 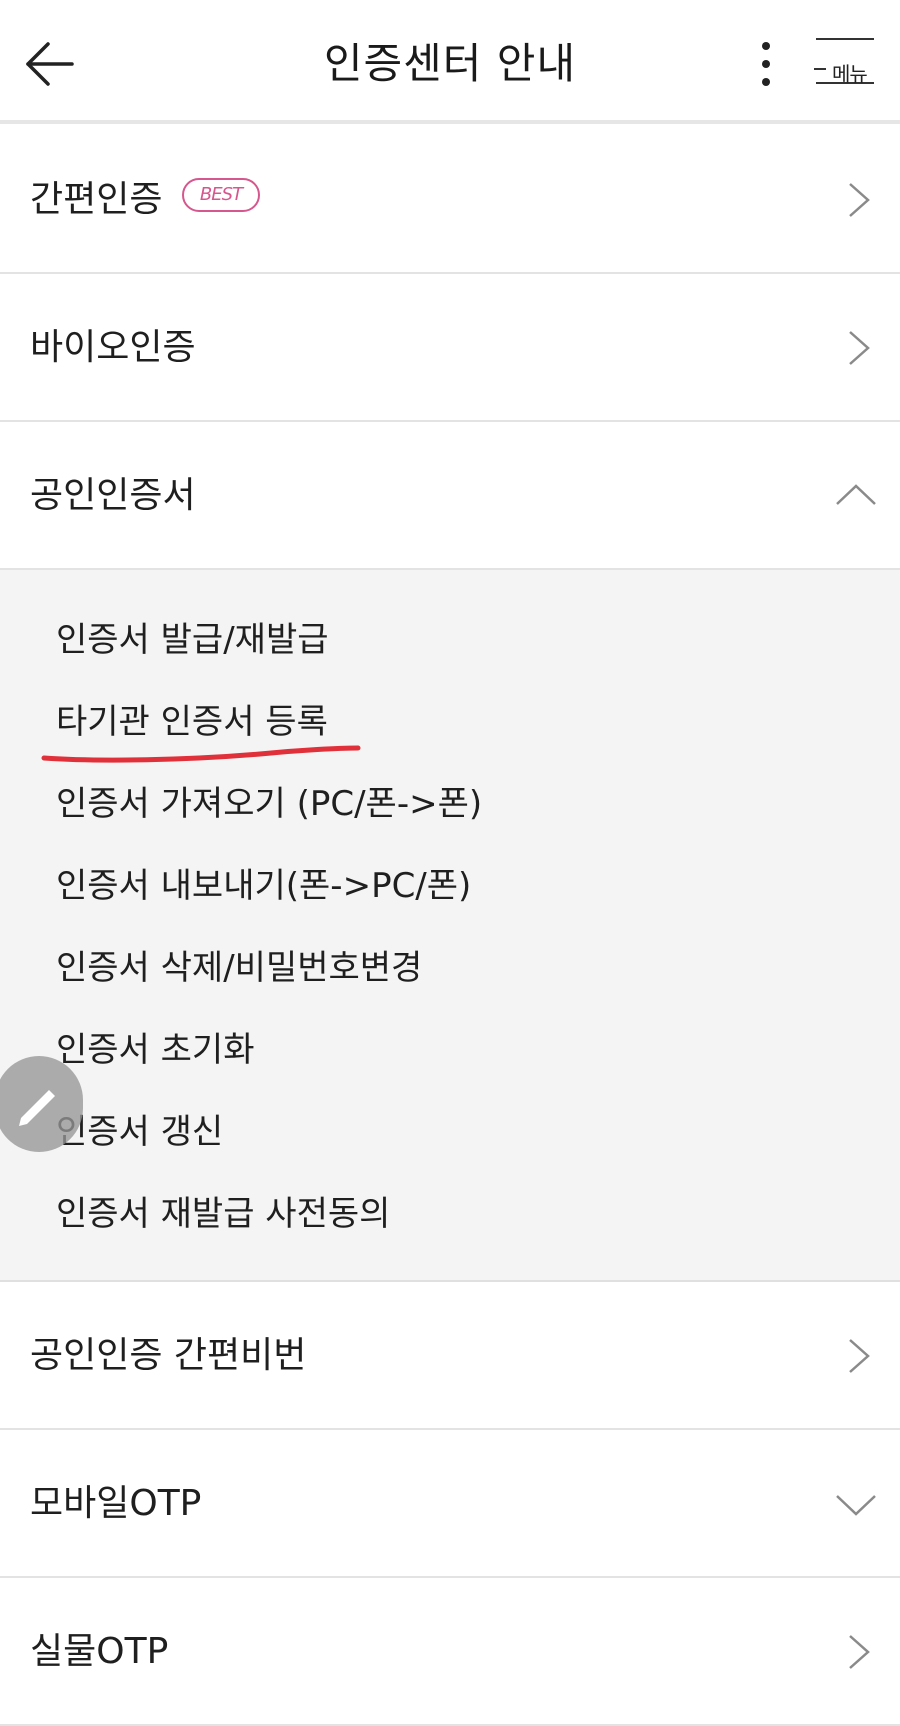 What do you see at coordinates (192, 718) in the screenshot?
I see `submenu-item-register-other: 타기관 인증서 등록` at bounding box center [192, 718].